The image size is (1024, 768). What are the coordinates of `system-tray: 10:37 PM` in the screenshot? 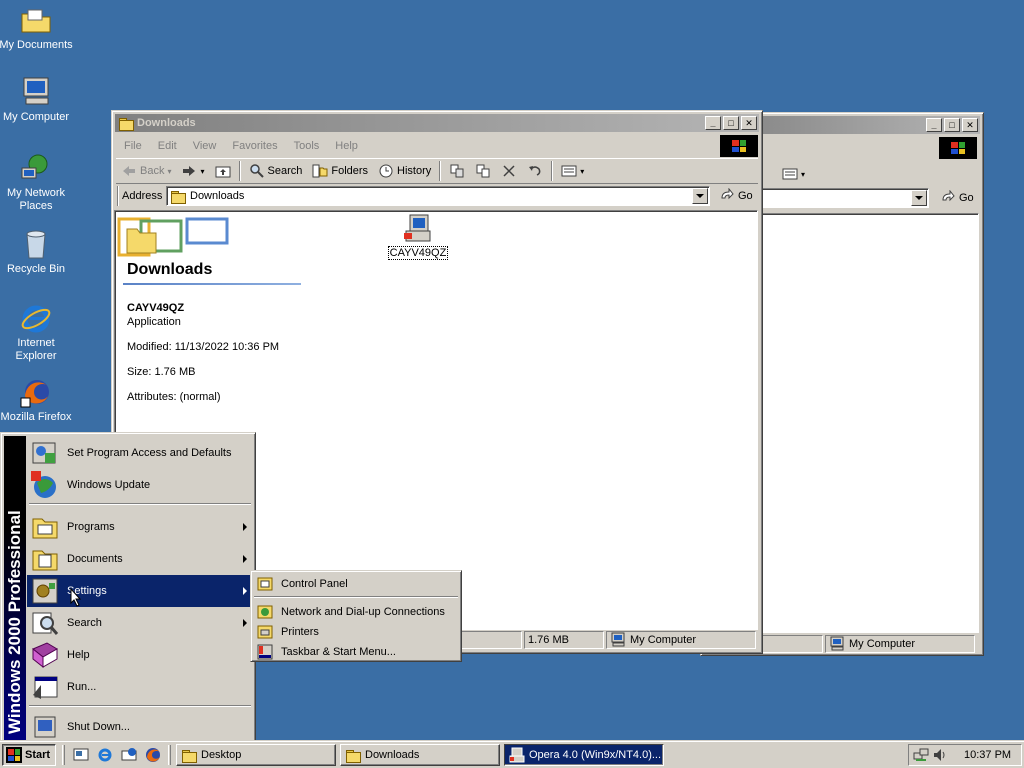 It's located at (965, 755).